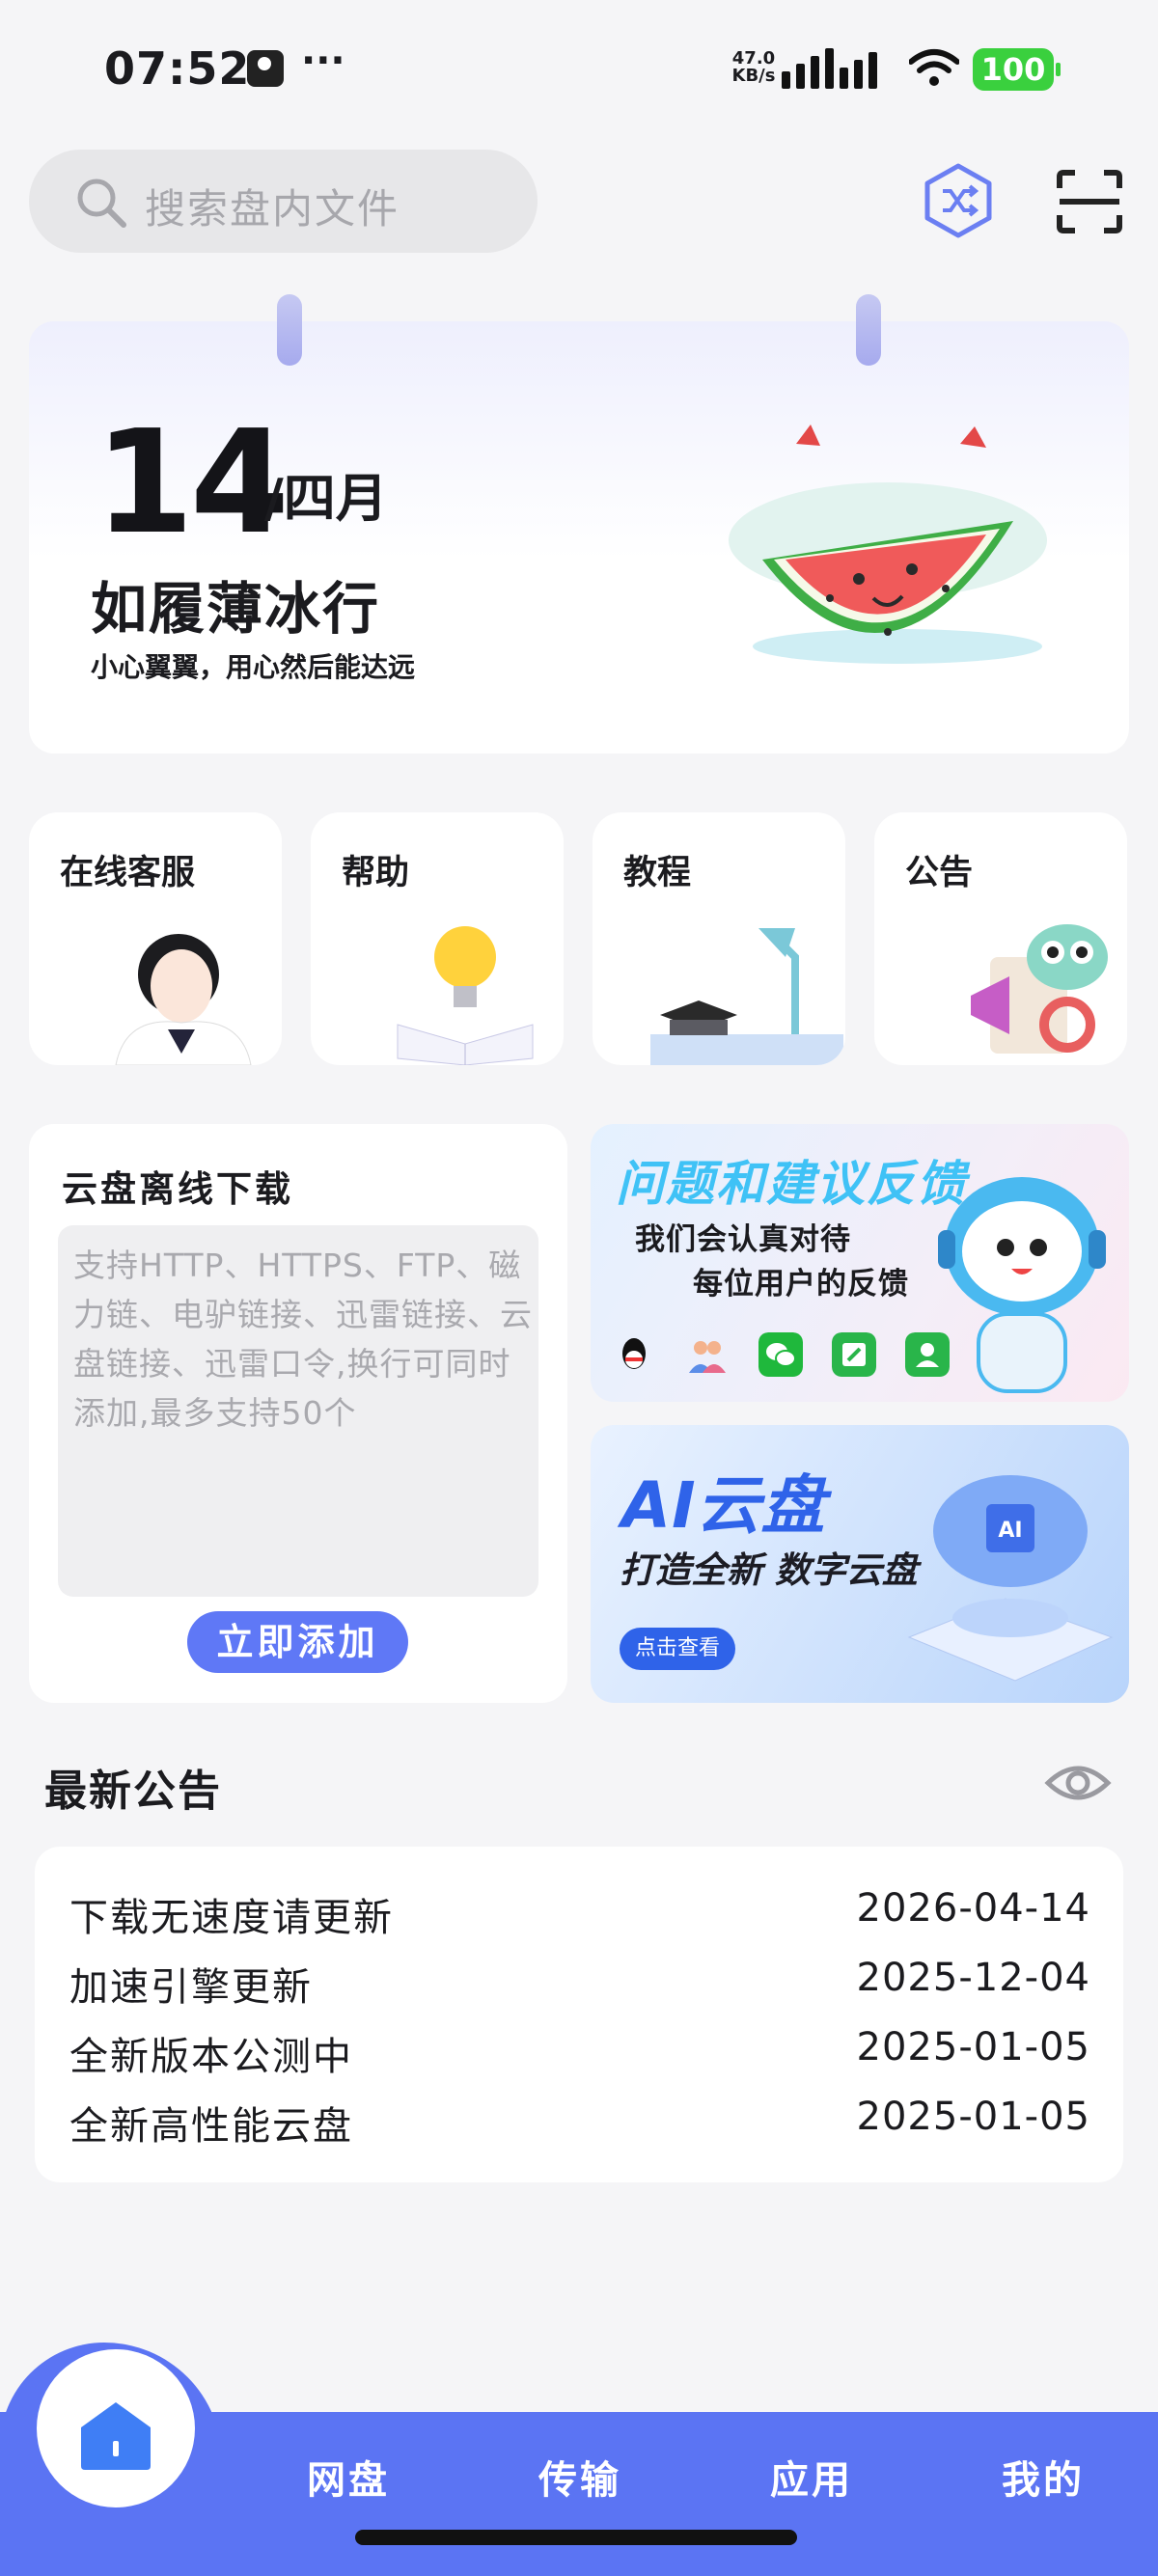  What do you see at coordinates (348, 2477) in the screenshot?
I see `tab-netdisk: 网盘` at bounding box center [348, 2477].